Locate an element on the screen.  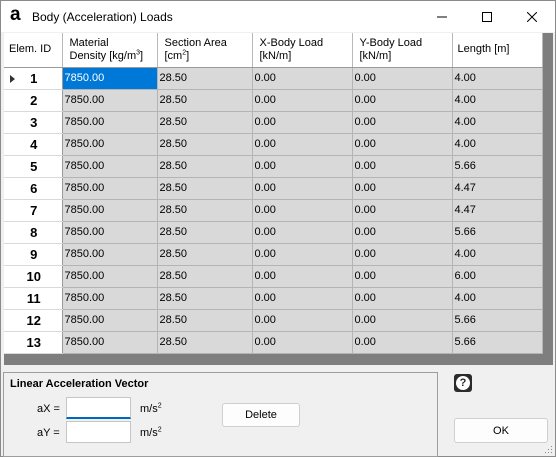
help-button: ? is located at coordinates (463, 383).